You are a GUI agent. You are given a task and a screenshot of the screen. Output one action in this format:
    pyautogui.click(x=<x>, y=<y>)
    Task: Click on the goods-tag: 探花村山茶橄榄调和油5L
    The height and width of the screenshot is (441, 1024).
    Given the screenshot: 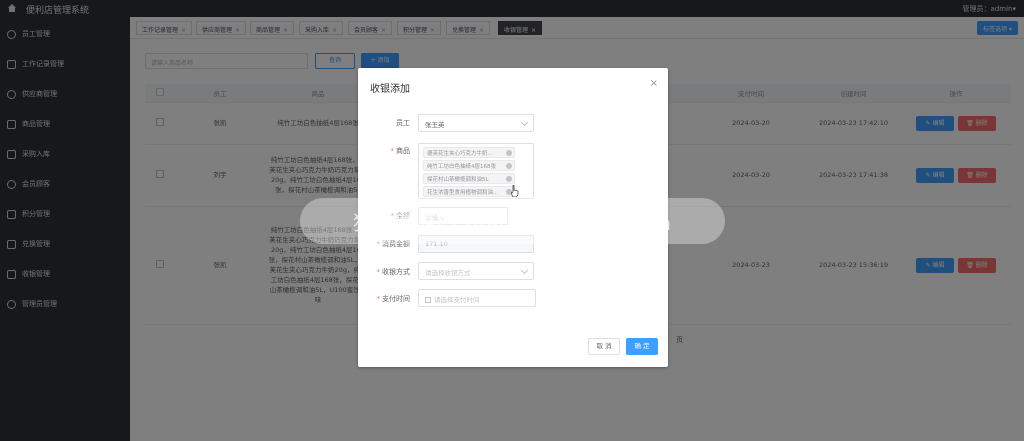 What is the action you would take?
    pyautogui.click(x=469, y=178)
    